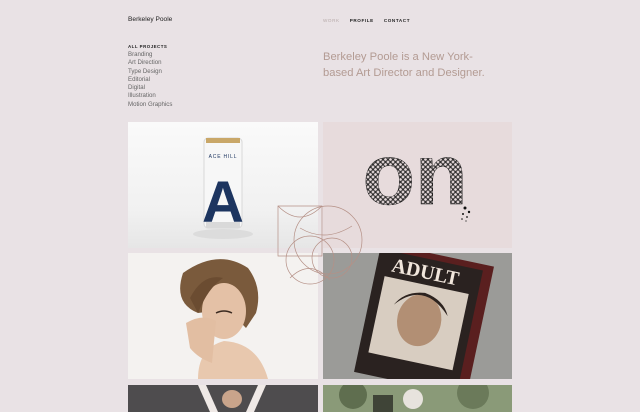 The image size is (640, 412). What do you see at coordinates (150, 72) in the screenshot?
I see `category-type-design: Type Design` at bounding box center [150, 72].